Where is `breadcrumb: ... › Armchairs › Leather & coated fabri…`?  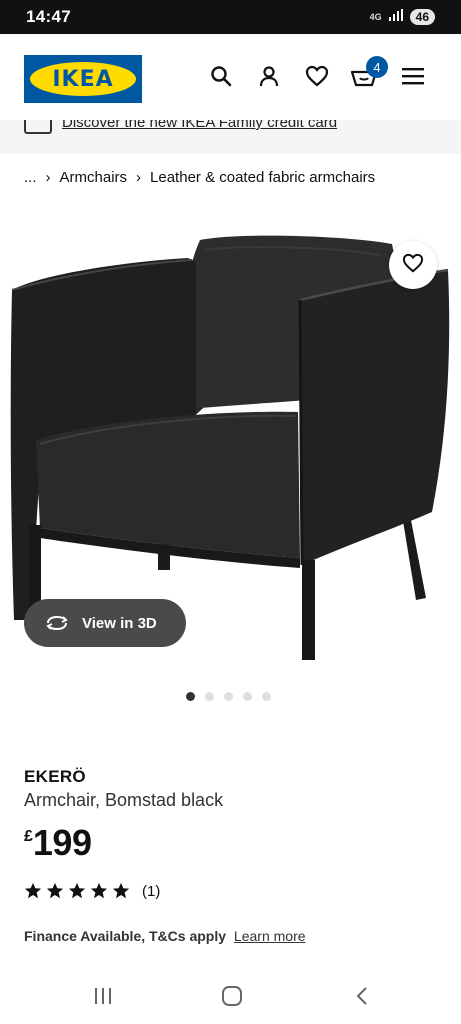 breadcrumb: ... › Armchairs › Leather & coated fabri… is located at coordinates (199, 177).